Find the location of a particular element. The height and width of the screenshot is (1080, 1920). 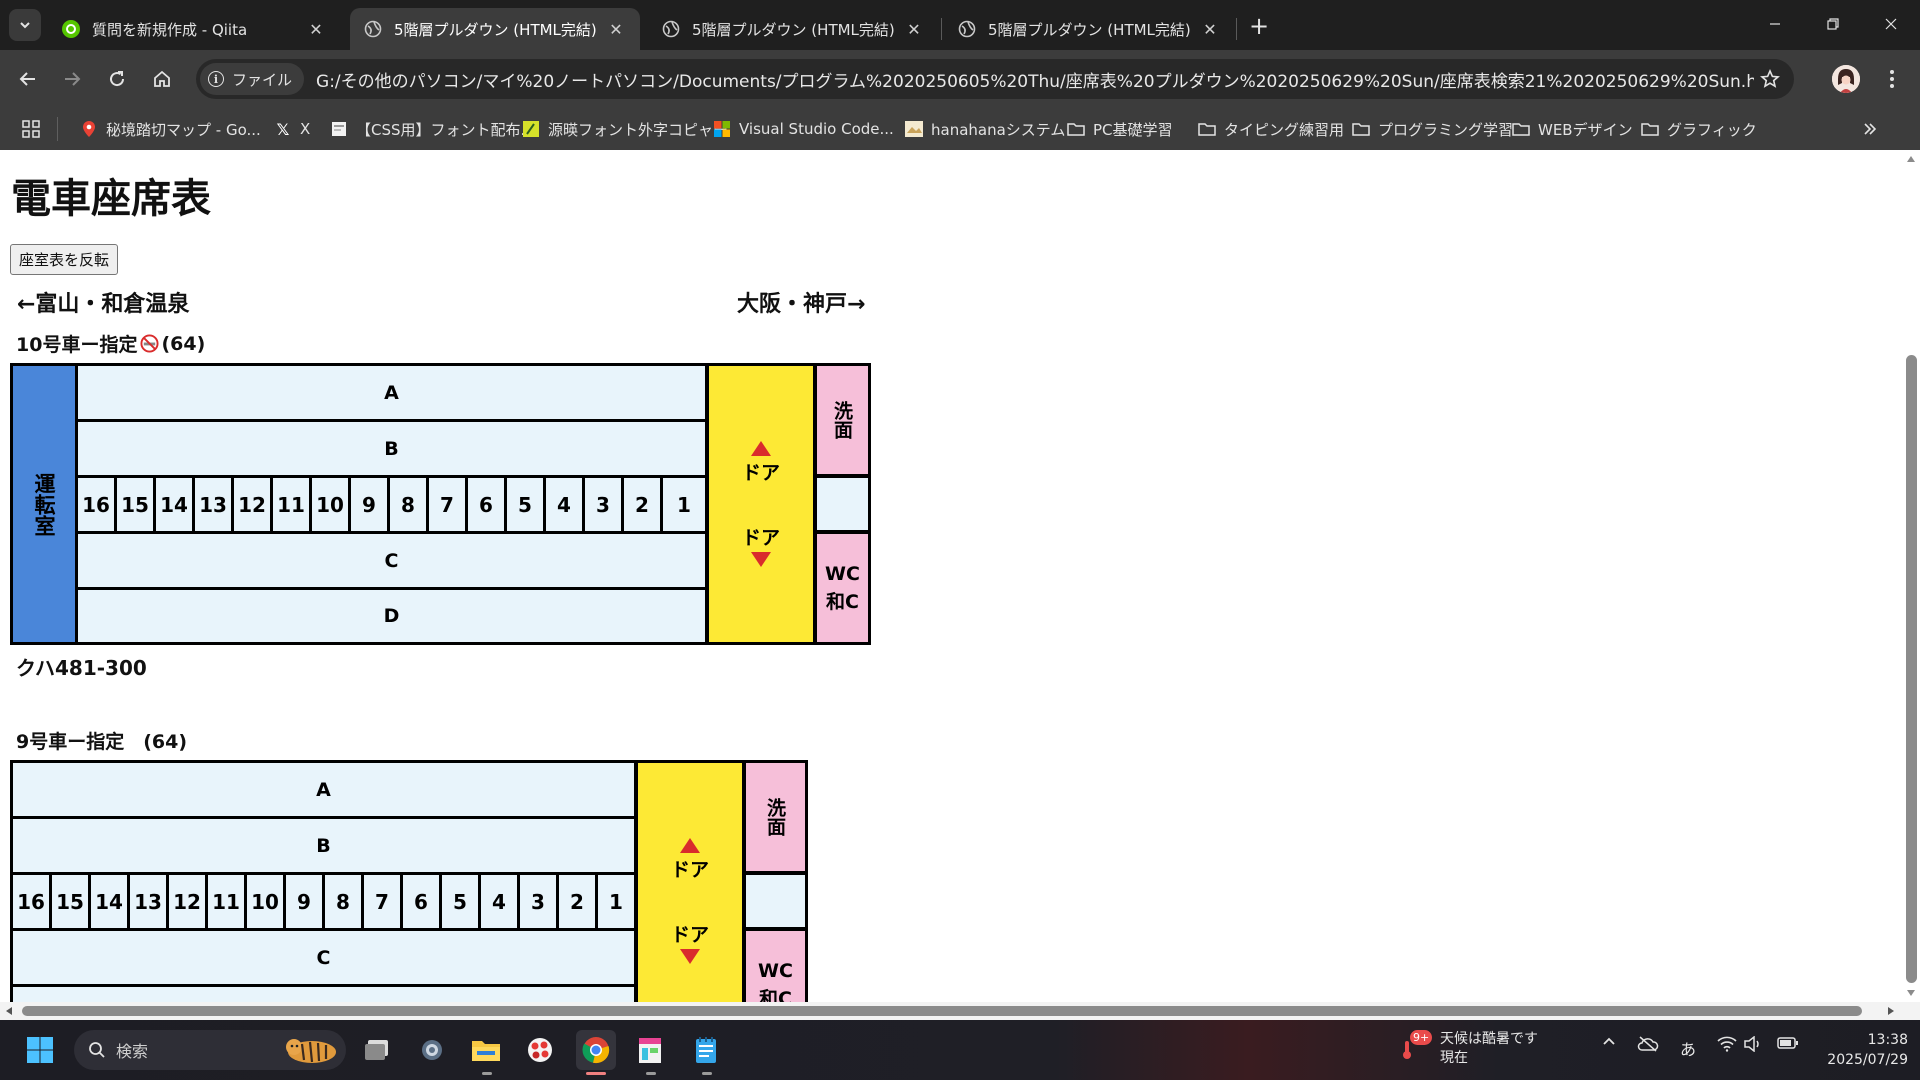

info-icon: i is located at coordinates (216, 79).